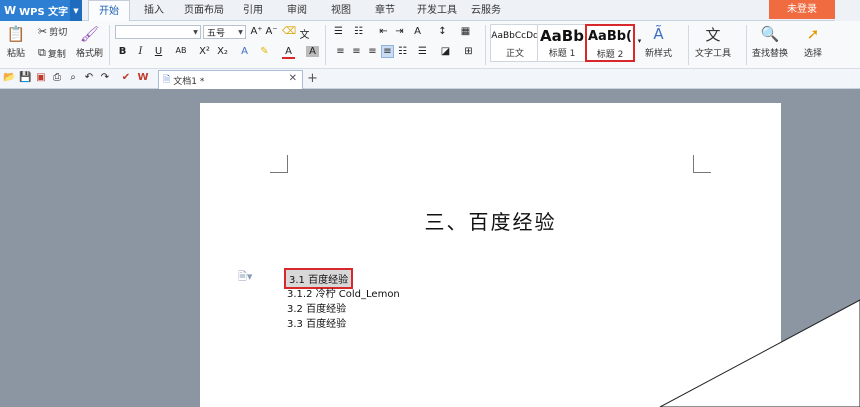  I want to click on new-style-label: 新样式, so click(659, 54).